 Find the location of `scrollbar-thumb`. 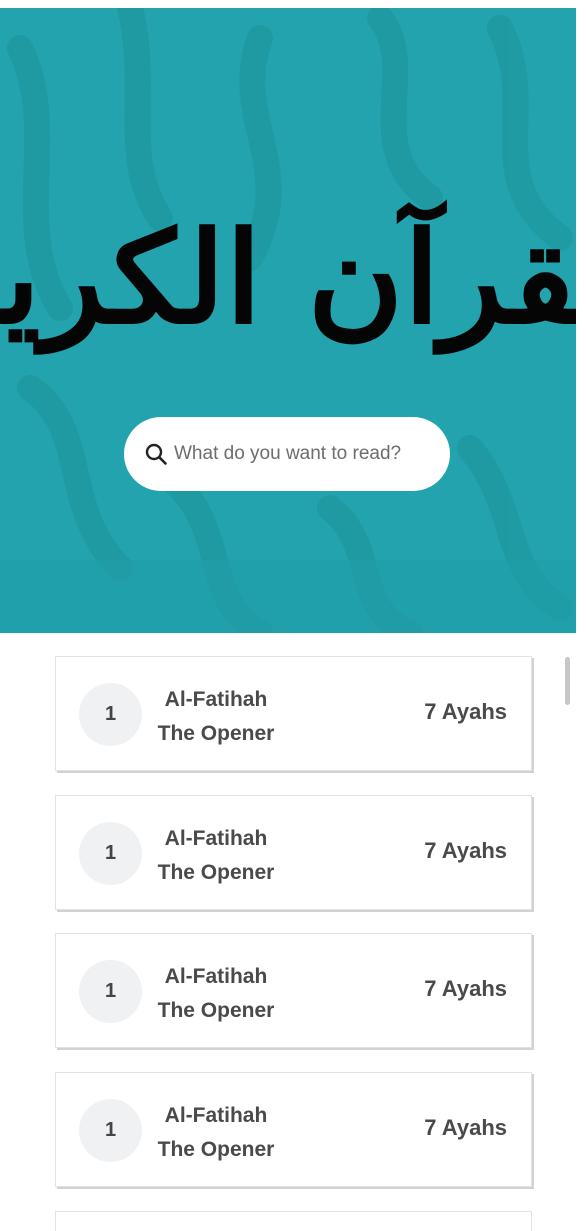

scrollbar-thumb is located at coordinates (567, 681).